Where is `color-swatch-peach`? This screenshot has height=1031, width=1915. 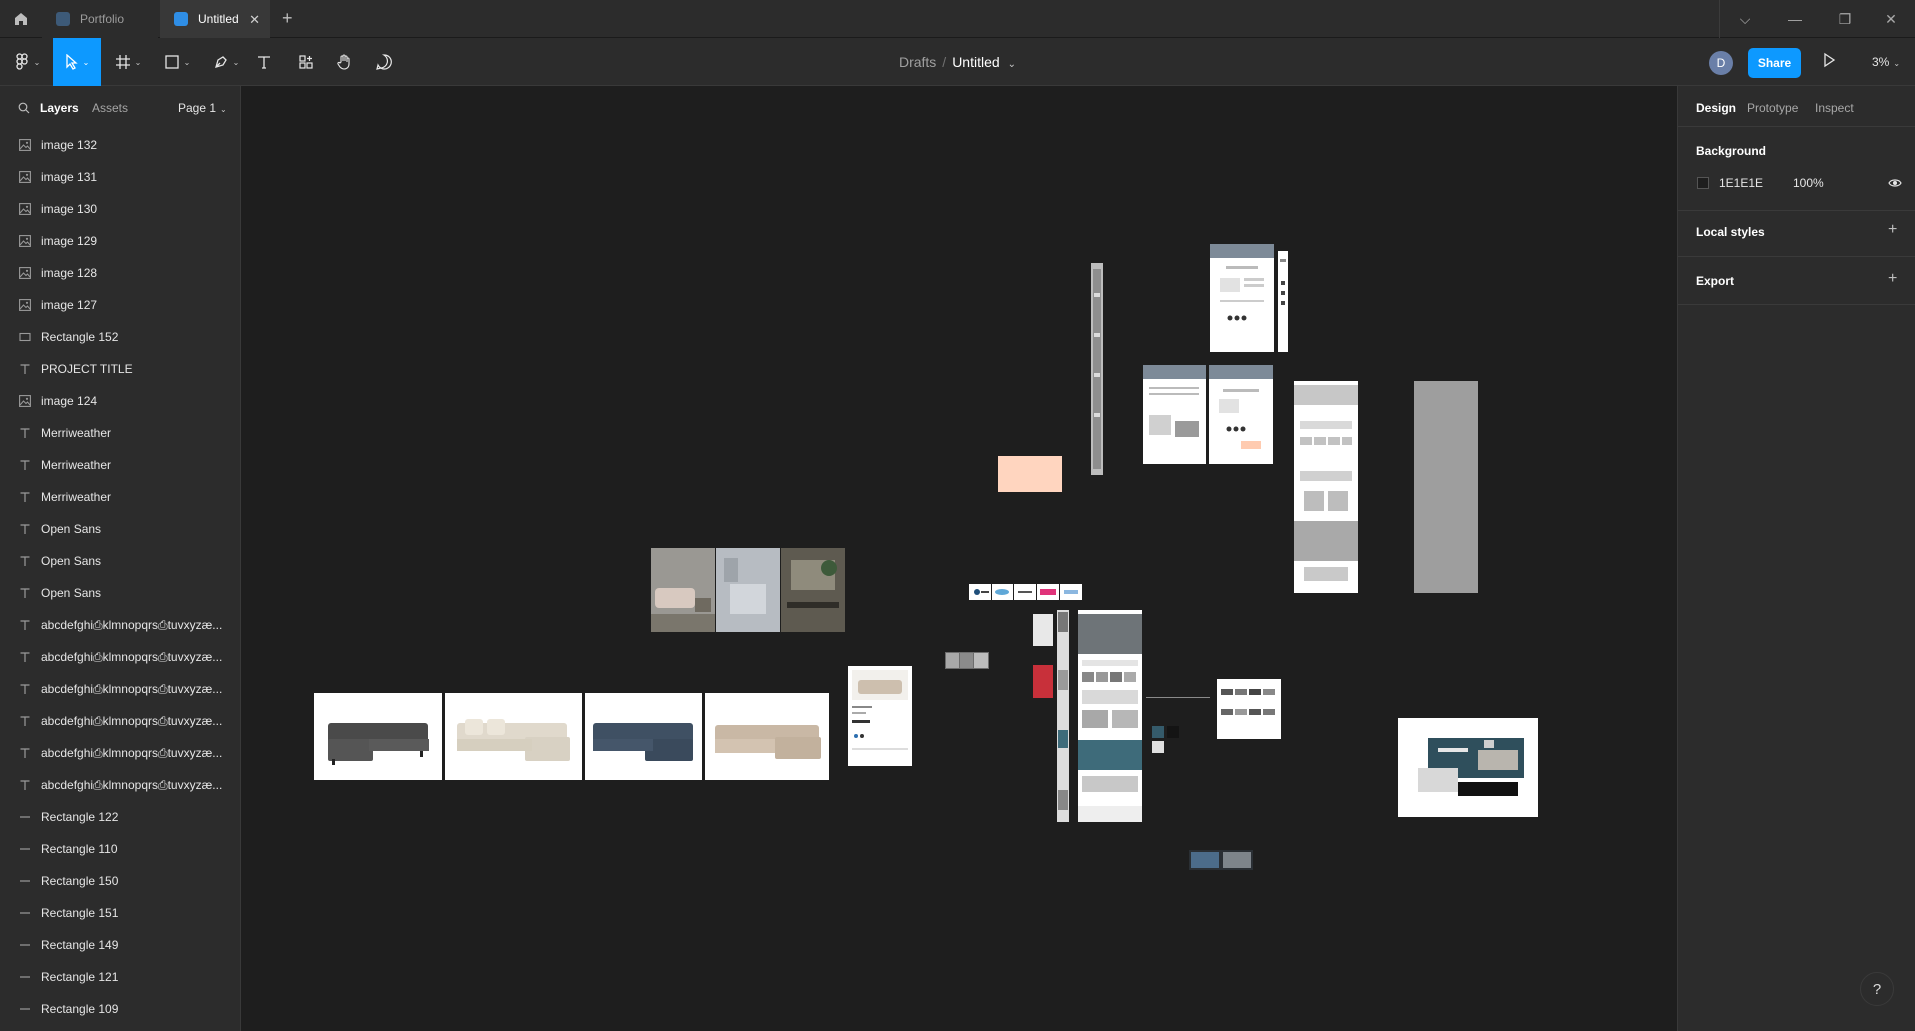 color-swatch-peach is located at coordinates (1030, 474).